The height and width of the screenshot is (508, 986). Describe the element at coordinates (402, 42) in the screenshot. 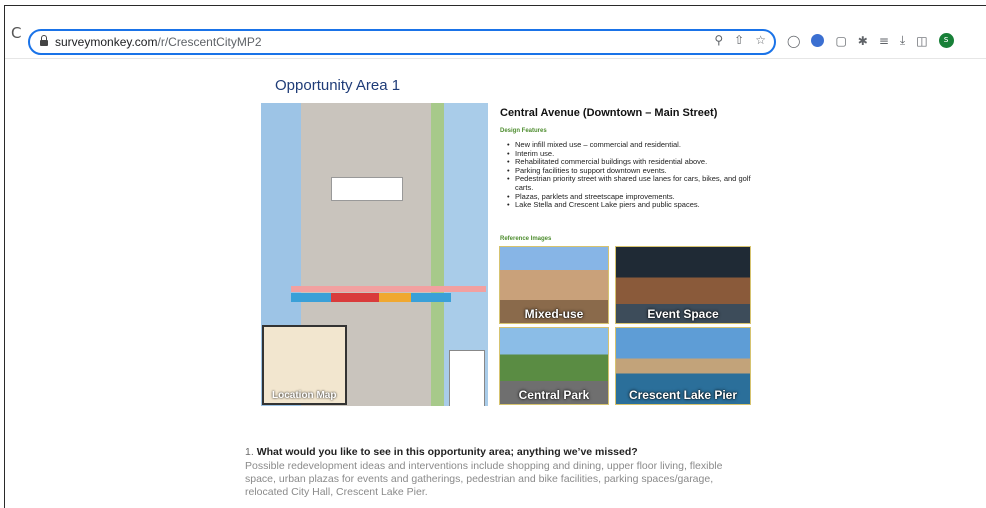

I see `address-bar: surveymonkey.com/r/CrescentCityMP2 ⚲ ⇧ ☆` at that location.